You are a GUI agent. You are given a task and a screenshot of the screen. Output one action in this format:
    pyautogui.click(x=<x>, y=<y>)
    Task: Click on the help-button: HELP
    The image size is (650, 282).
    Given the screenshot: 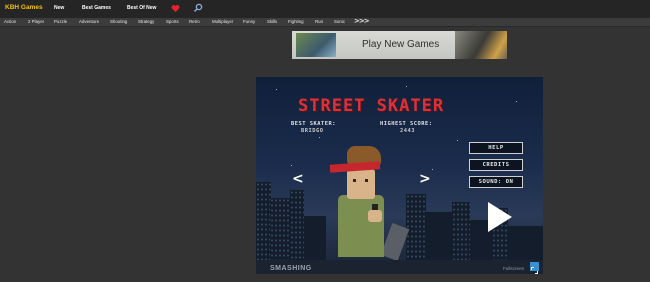 What is the action you would take?
    pyautogui.click(x=496, y=148)
    